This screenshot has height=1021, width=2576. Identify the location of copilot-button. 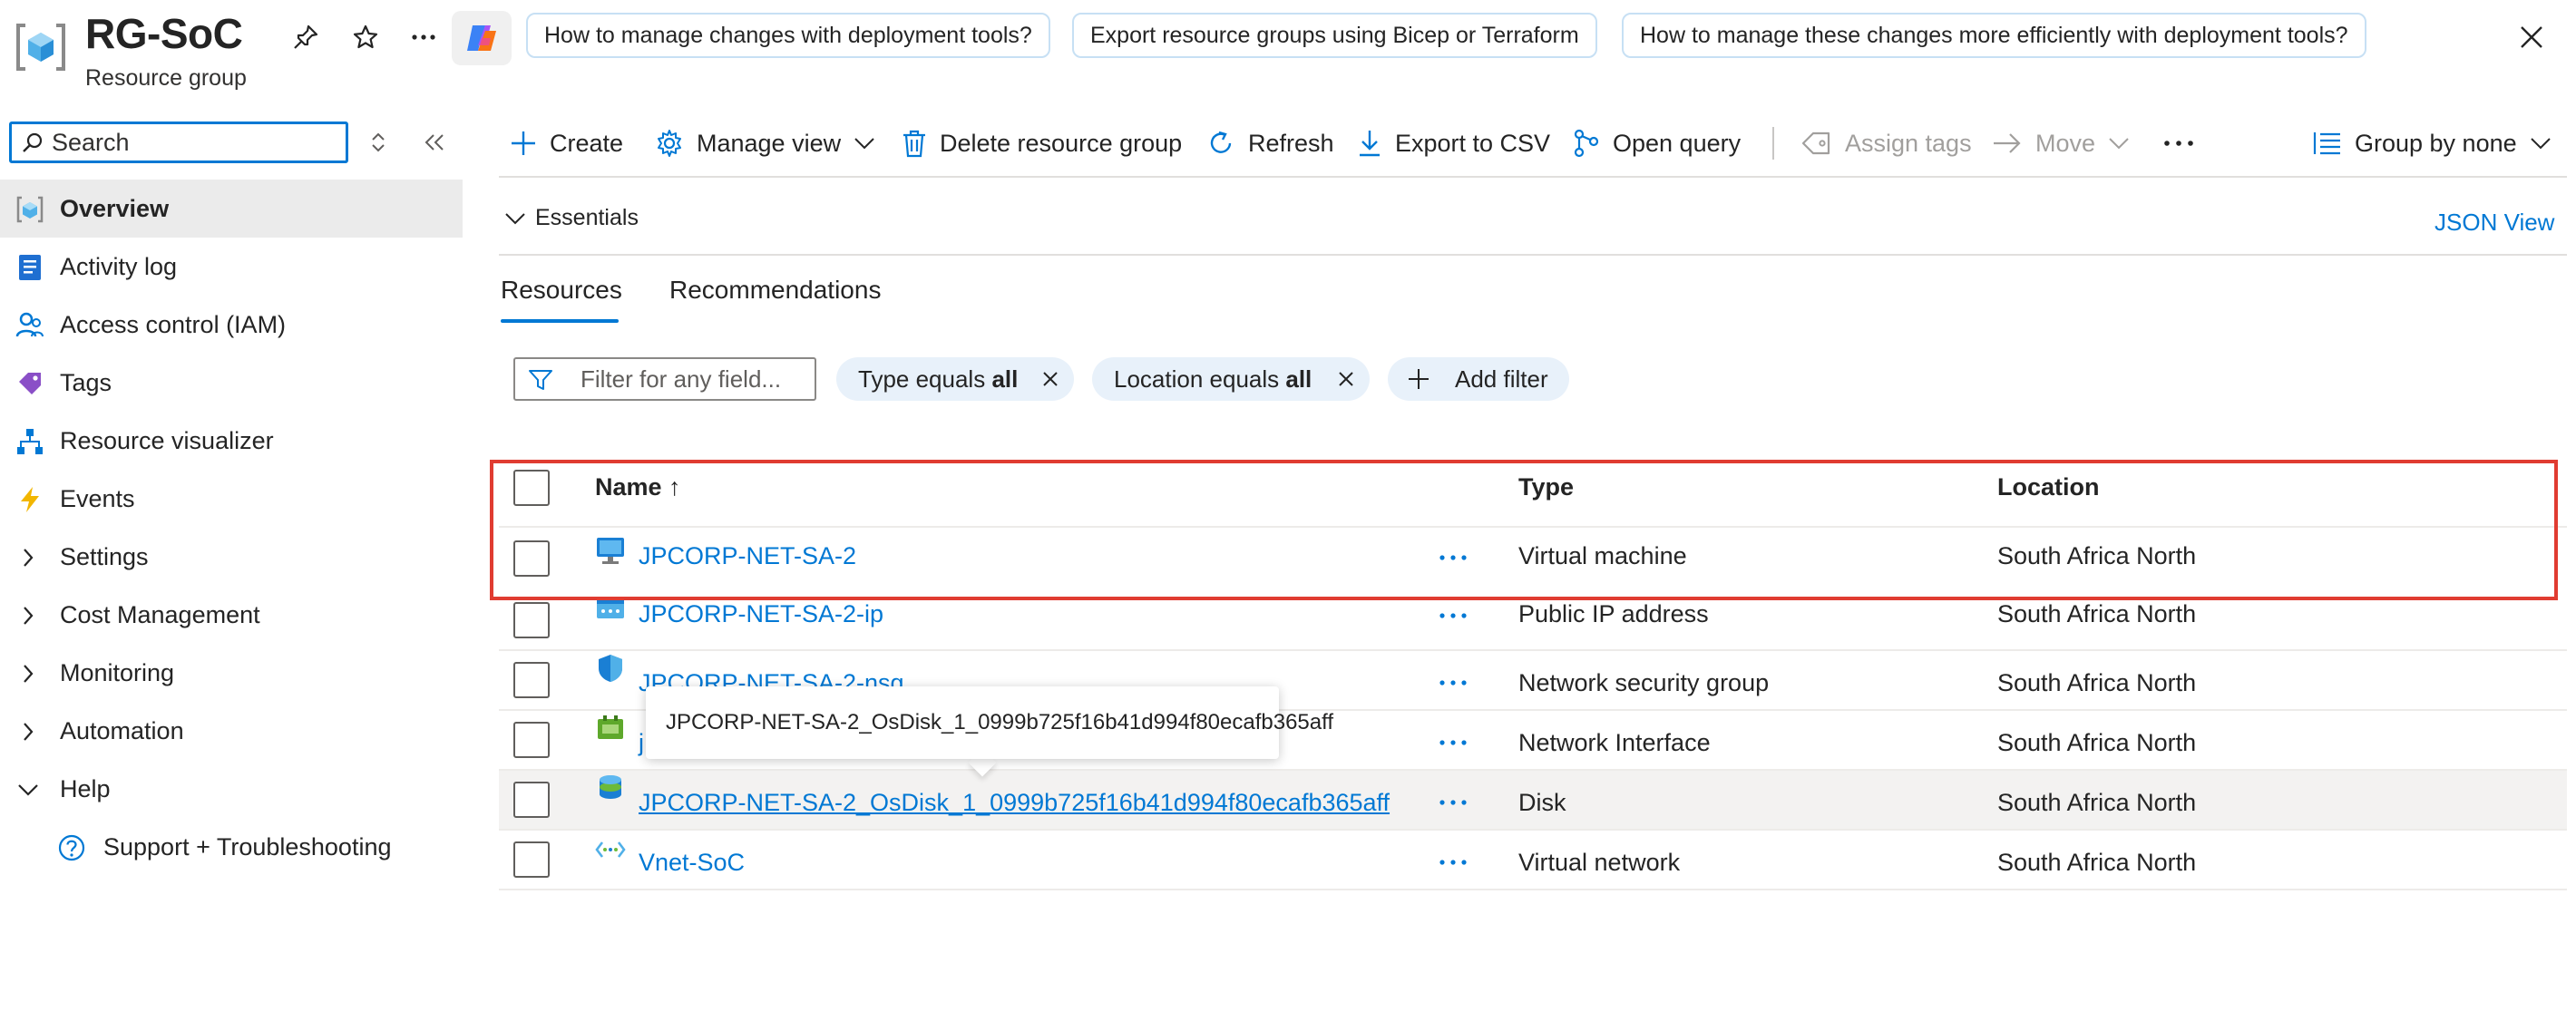
(482, 38).